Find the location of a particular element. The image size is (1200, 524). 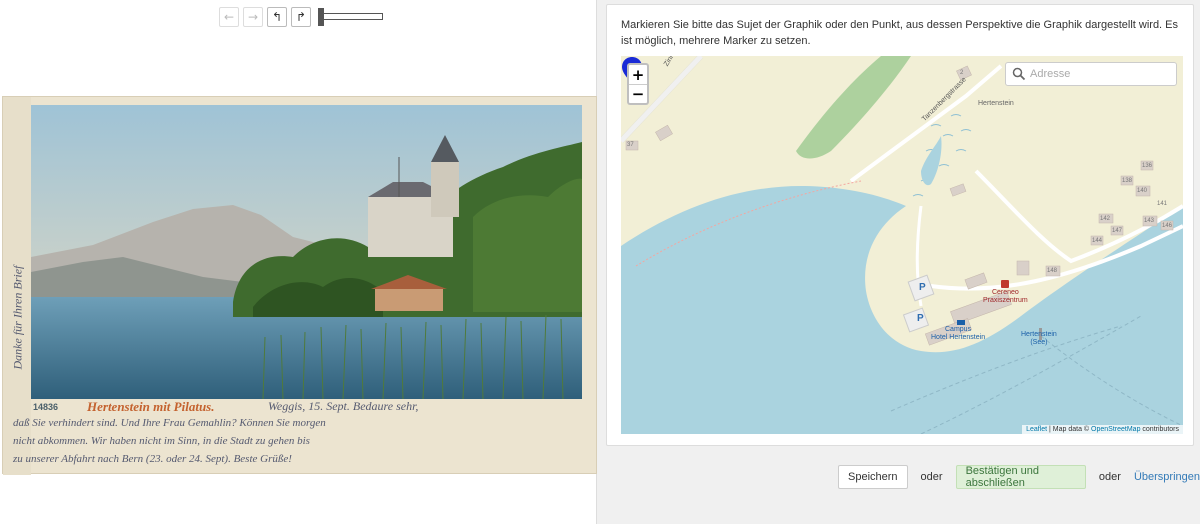

poi-campus-icon is located at coordinates (961, 322).